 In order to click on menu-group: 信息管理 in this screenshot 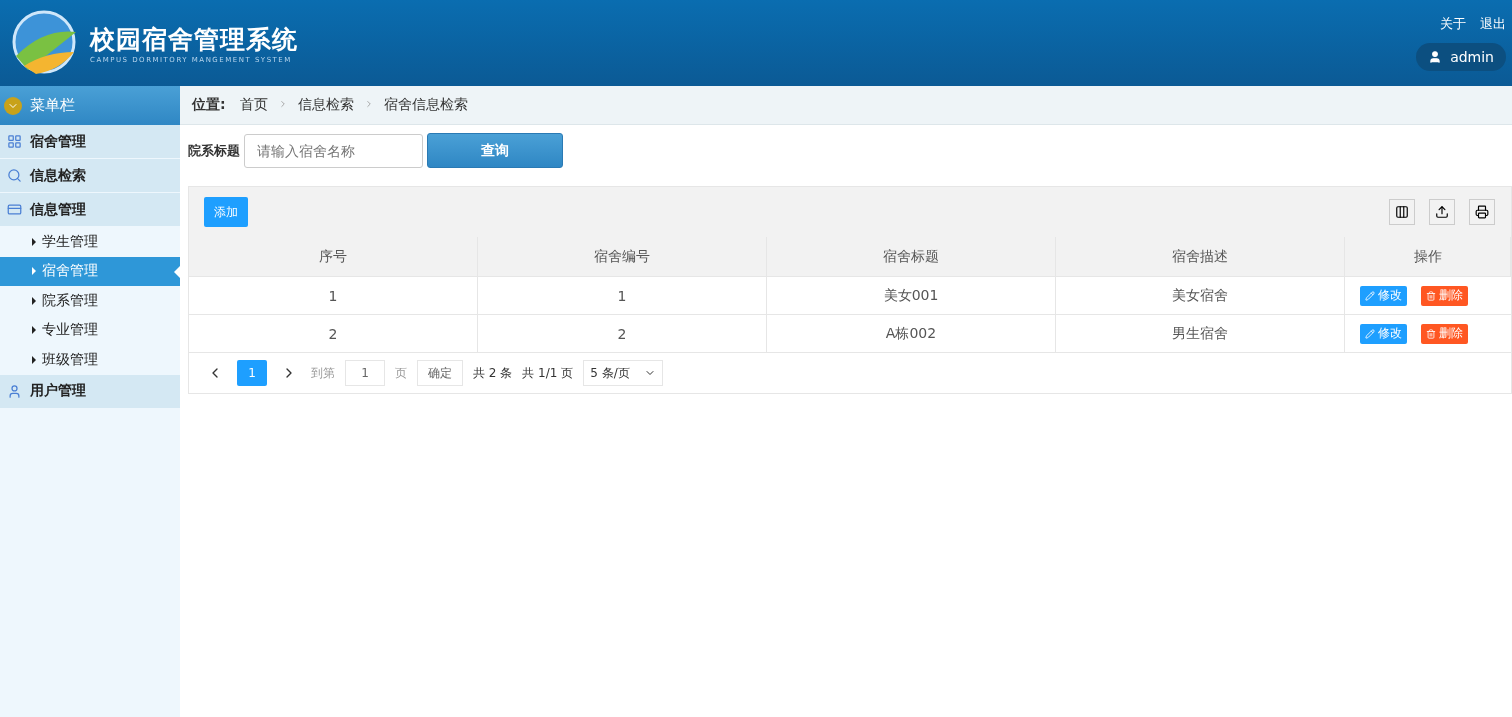, I will do `click(90, 210)`.